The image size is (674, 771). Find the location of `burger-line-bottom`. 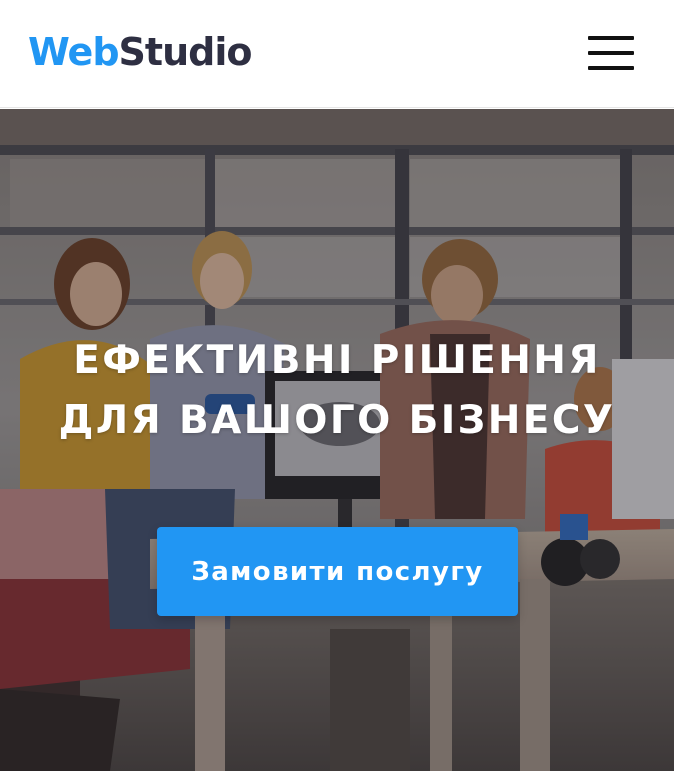

burger-line-bottom is located at coordinates (611, 67).